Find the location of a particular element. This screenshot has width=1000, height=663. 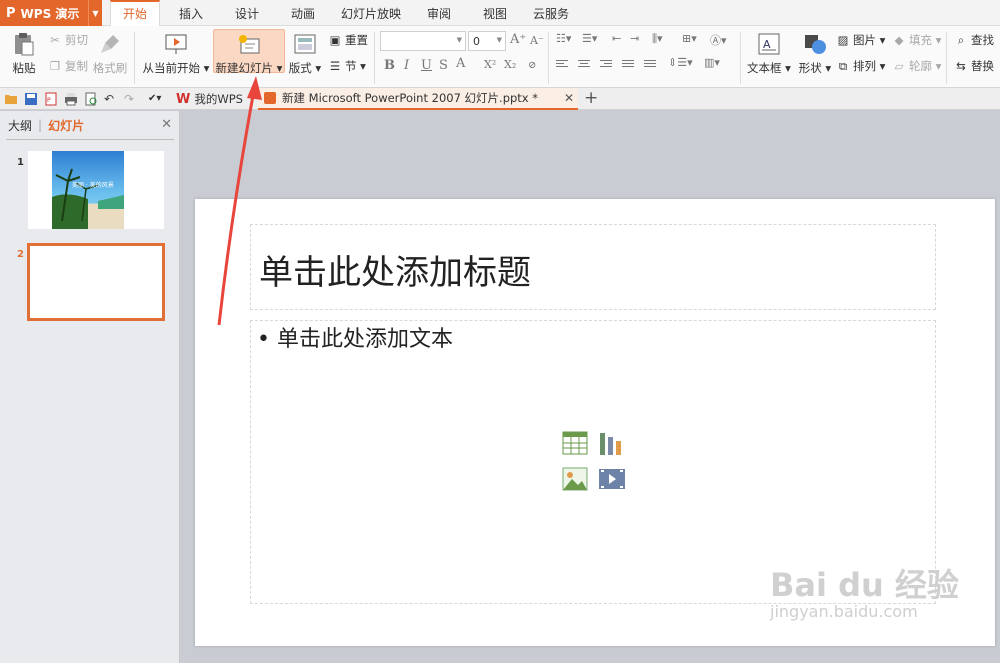

baidu-watermark: Bai du 经验 jingyan.baidu.com is located at coordinates (864, 590).